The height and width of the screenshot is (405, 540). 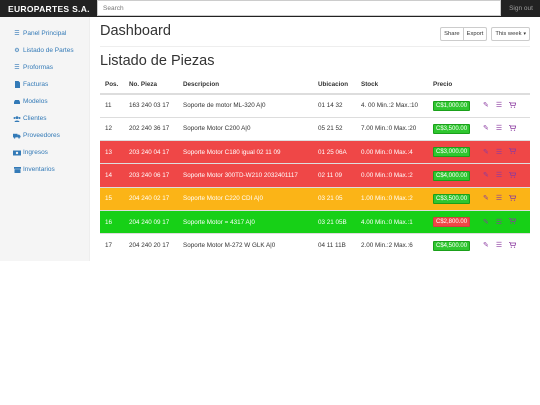 What do you see at coordinates (48, 9) in the screenshot?
I see `brand-logo: EUROPARTES S.A.` at bounding box center [48, 9].